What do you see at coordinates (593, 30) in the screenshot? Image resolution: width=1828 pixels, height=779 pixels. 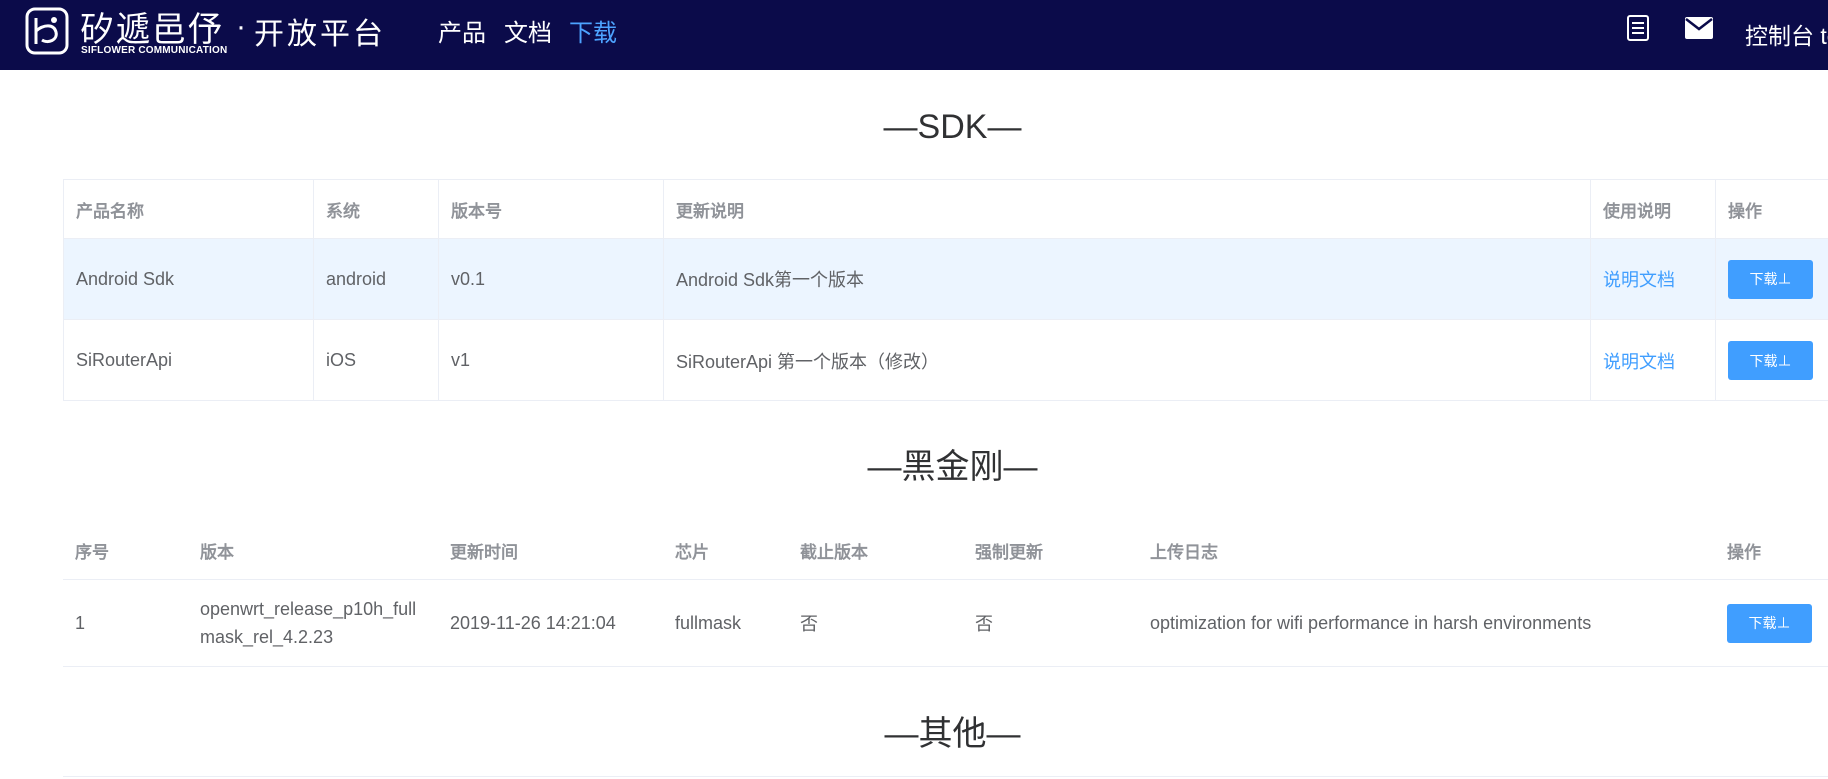 I see `nav-download: 下载` at bounding box center [593, 30].